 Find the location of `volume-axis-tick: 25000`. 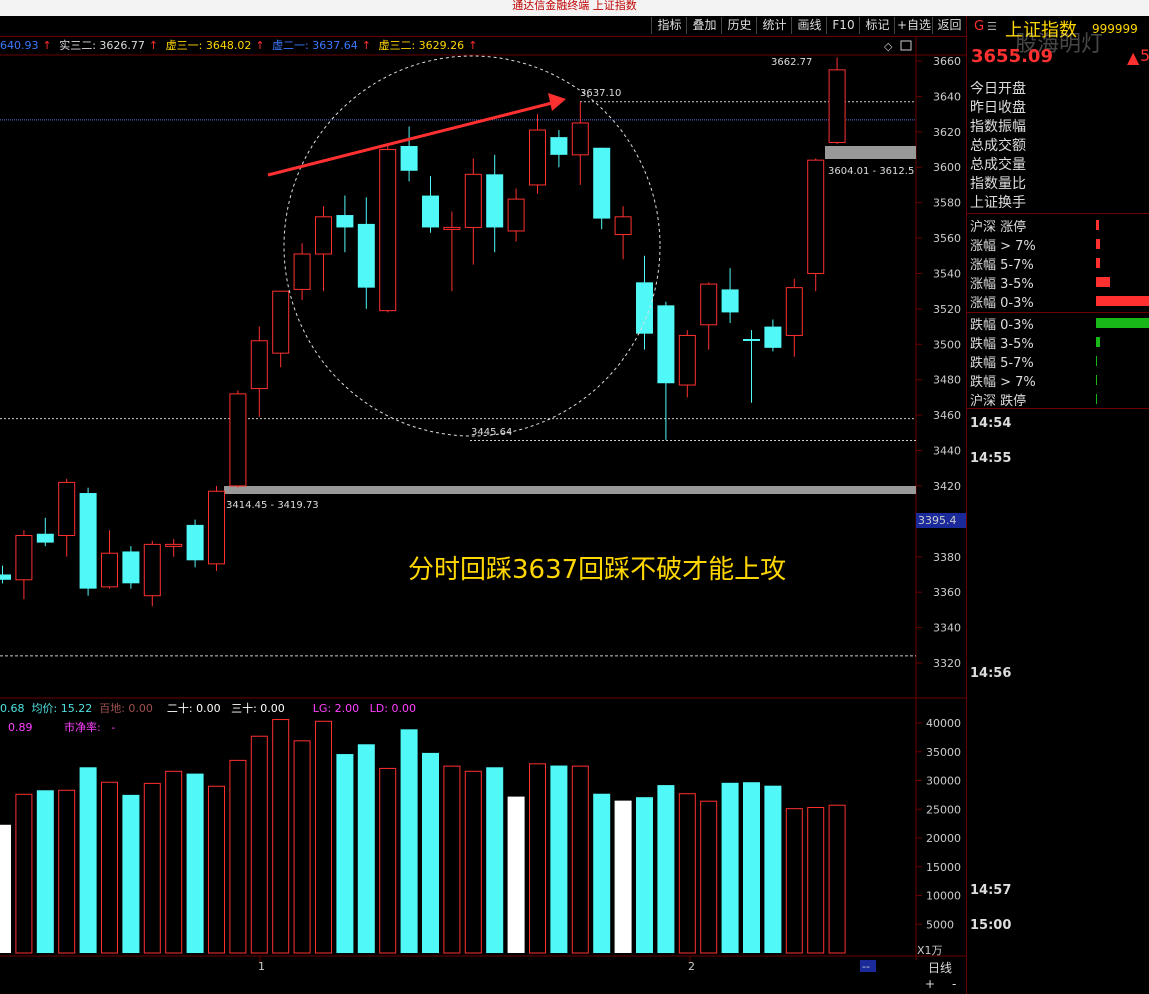

volume-axis-tick: 25000 is located at coordinates (943, 809).